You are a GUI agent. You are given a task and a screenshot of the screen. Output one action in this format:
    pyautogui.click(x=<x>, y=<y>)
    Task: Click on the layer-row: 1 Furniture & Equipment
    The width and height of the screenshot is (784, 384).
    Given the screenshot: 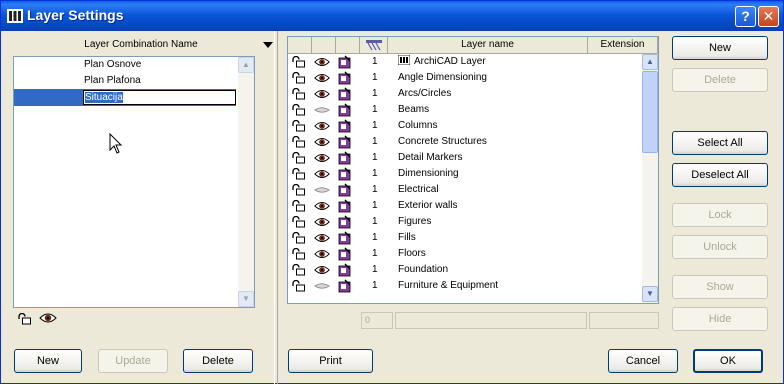 What is the action you would take?
    pyautogui.click(x=465, y=286)
    